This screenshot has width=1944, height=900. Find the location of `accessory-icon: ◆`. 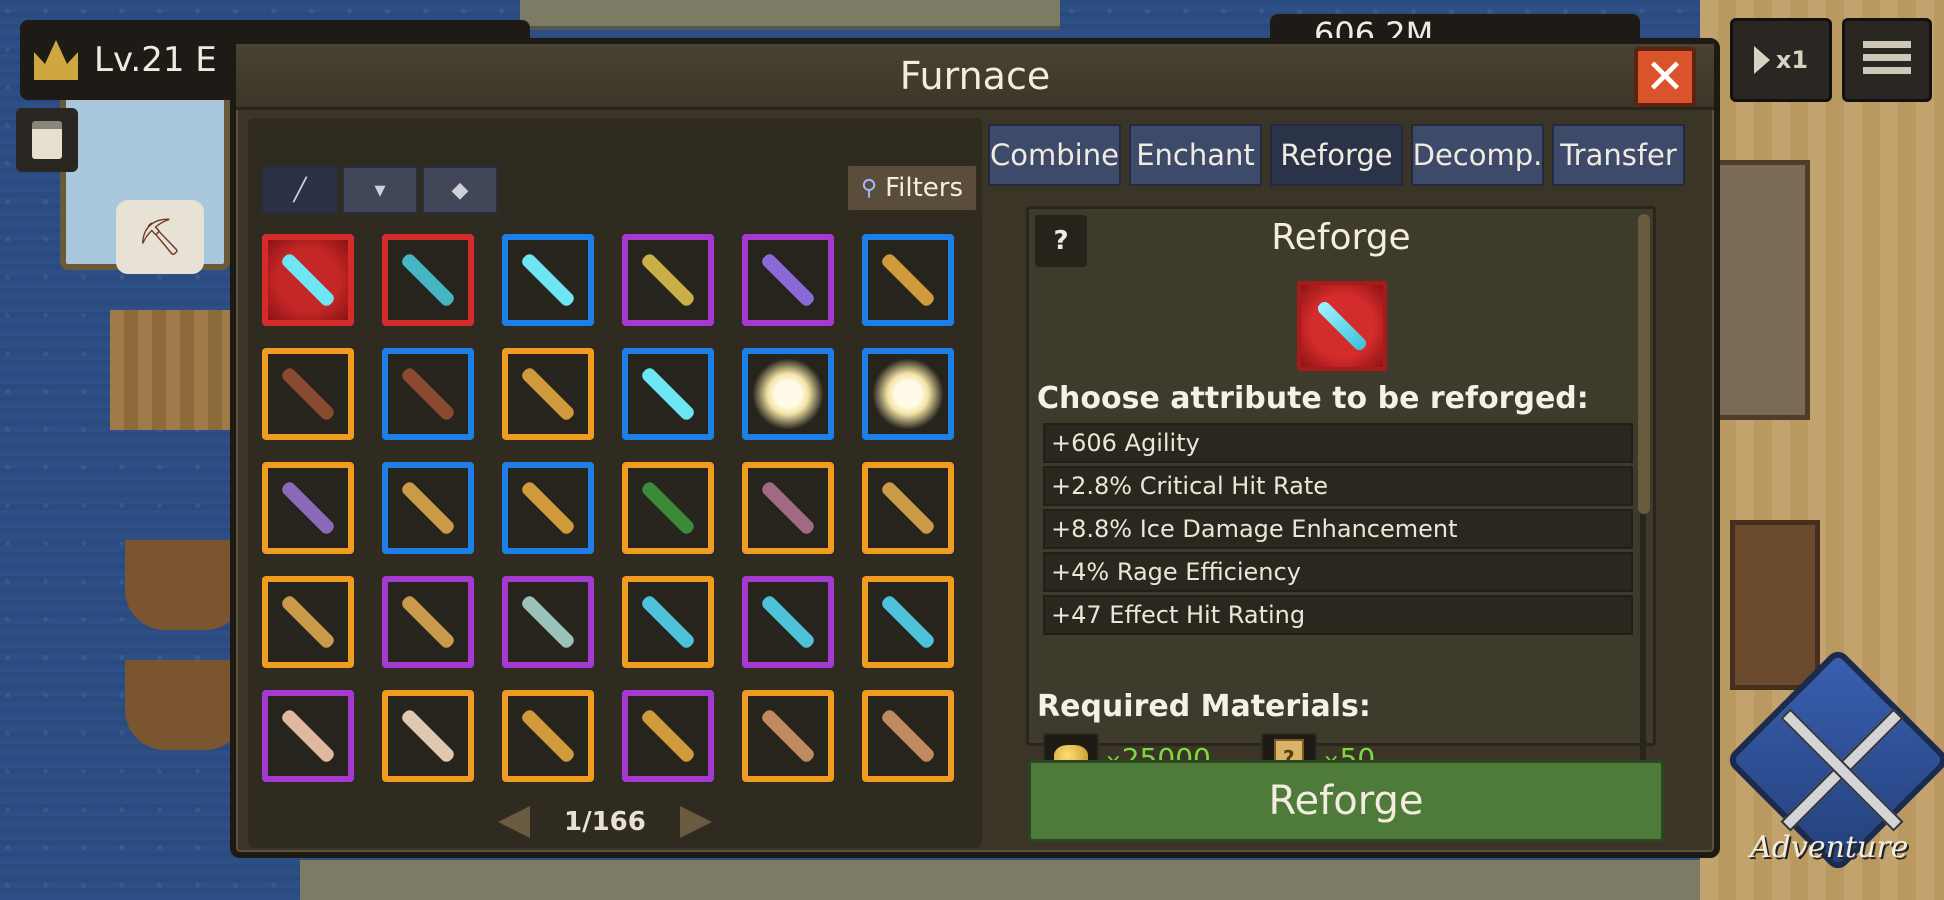

accessory-icon: ◆ is located at coordinates (460, 190).